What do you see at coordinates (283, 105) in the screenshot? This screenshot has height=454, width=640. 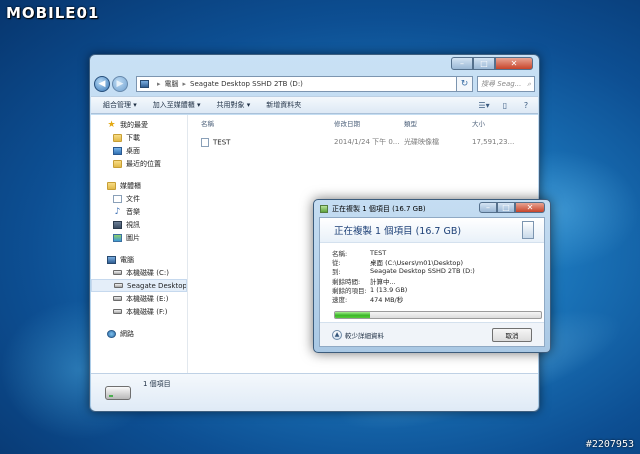 I see `new-folder-button: 新增資料夾` at bounding box center [283, 105].